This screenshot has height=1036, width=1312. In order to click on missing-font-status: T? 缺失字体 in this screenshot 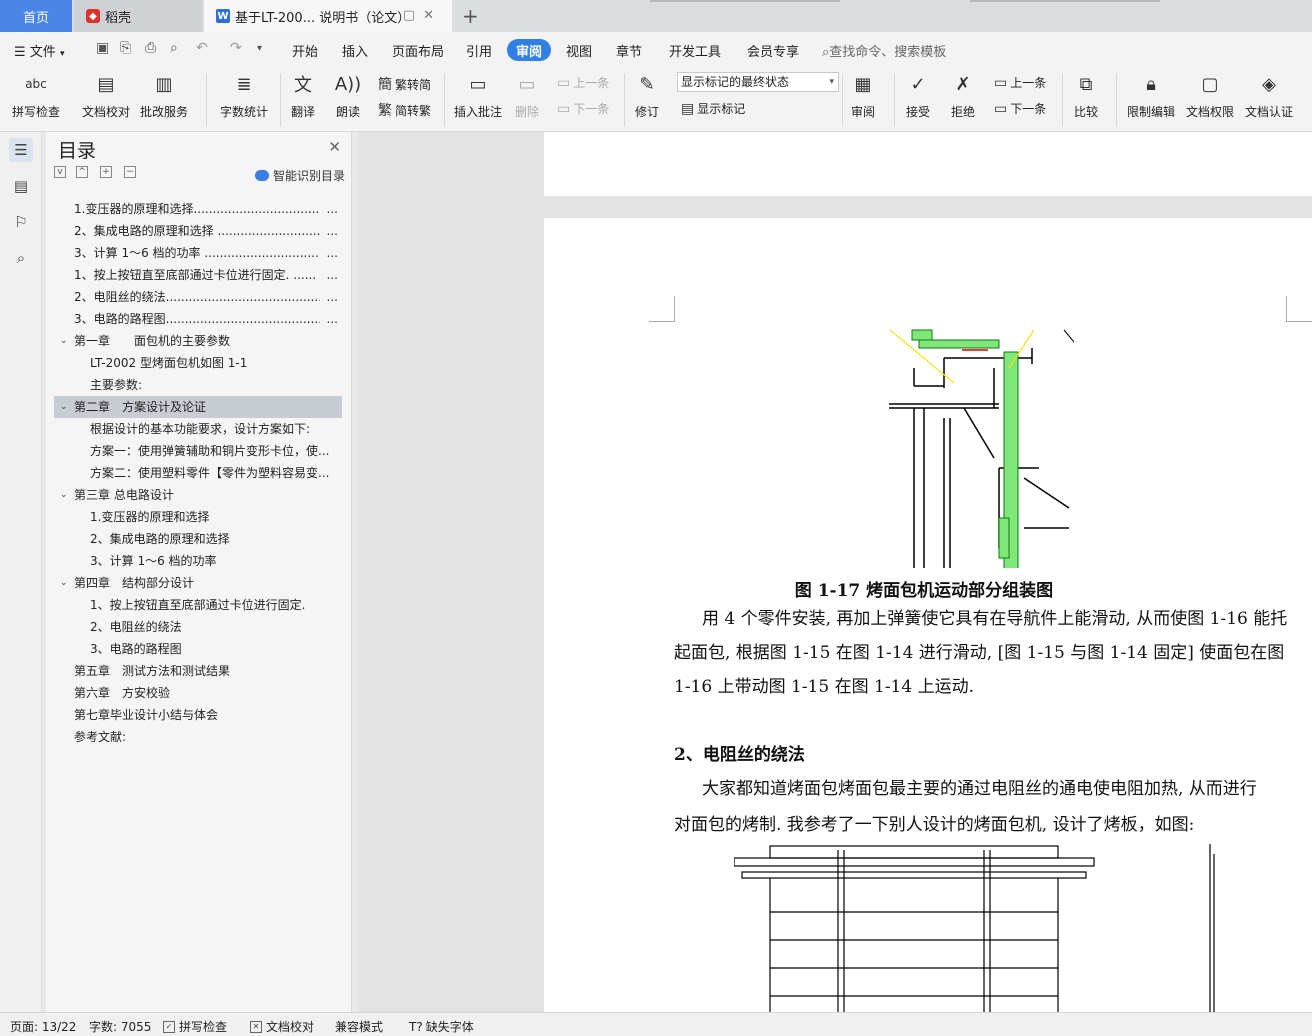, I will do `click(441, 1026)`.